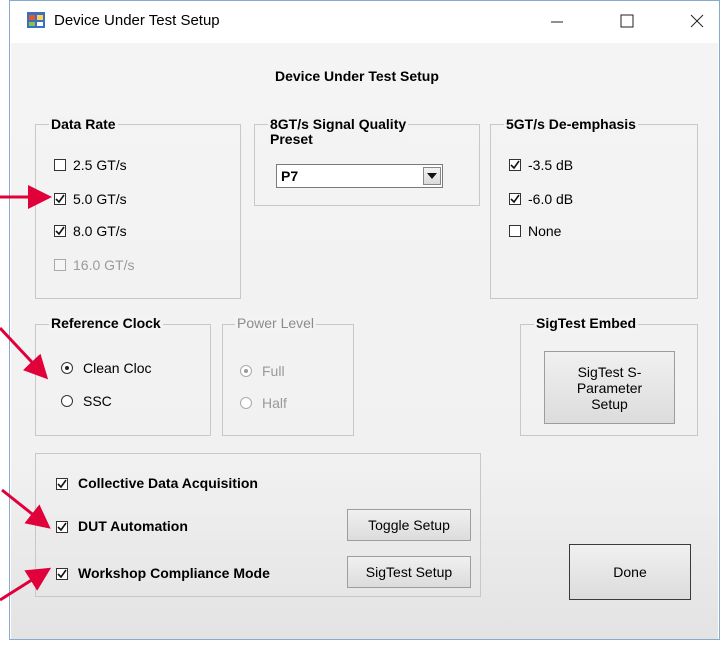  I want to click on maximize-icon, so click(627, 21).